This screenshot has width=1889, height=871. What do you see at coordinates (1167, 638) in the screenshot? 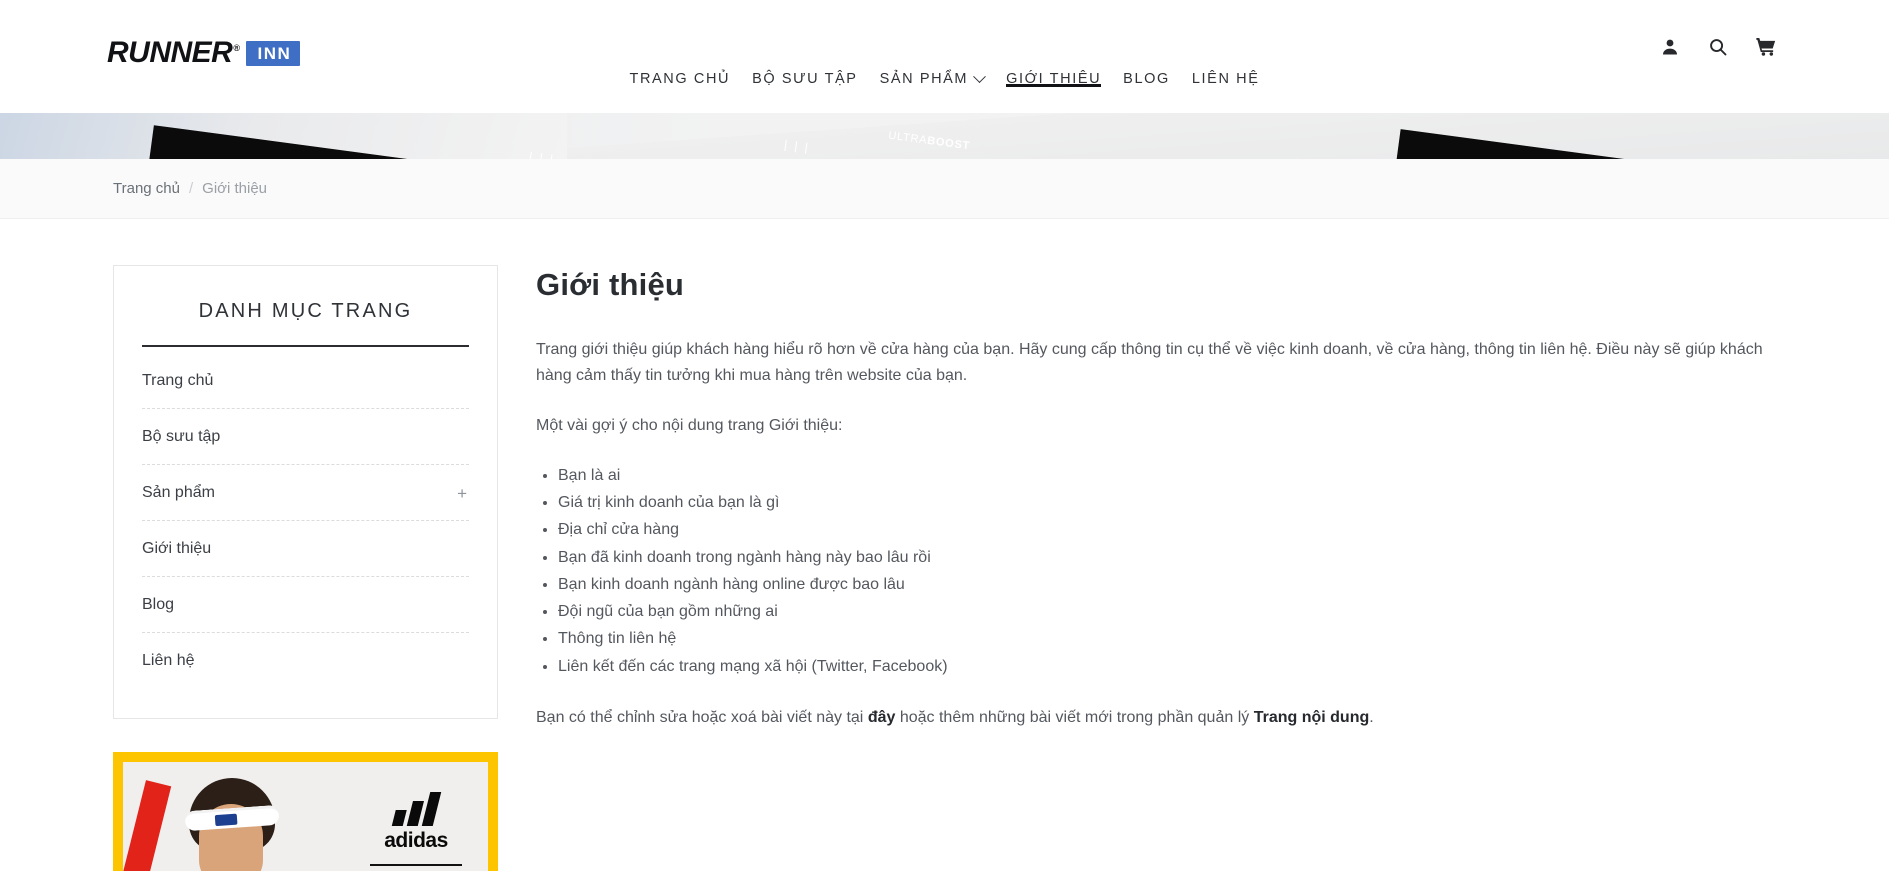
I see `list-item: Thông tin liên hệ` at bounding box center [1167, 638].